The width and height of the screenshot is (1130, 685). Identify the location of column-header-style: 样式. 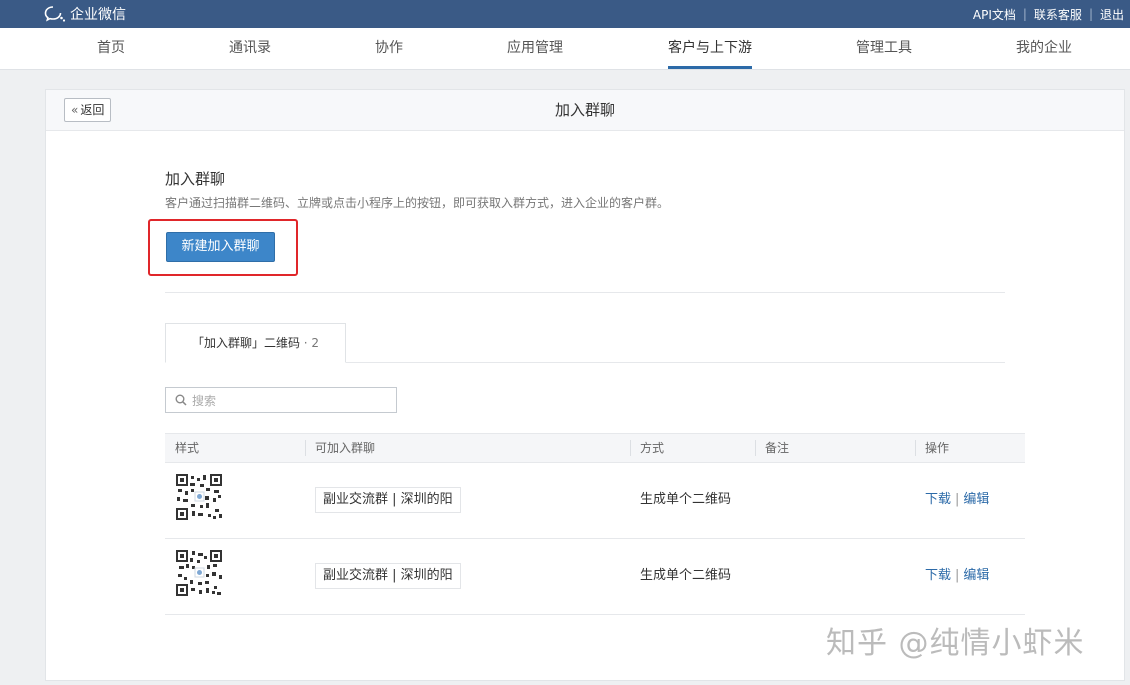
(187, 448).